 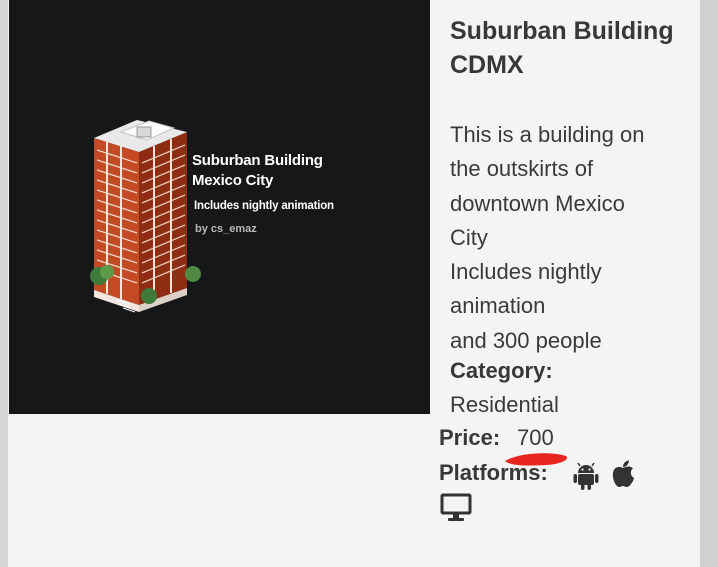 What do you see at coordinates (501, 370) in the screenshot?
I see `category-label: Category:` at bounding box center [501, 370].